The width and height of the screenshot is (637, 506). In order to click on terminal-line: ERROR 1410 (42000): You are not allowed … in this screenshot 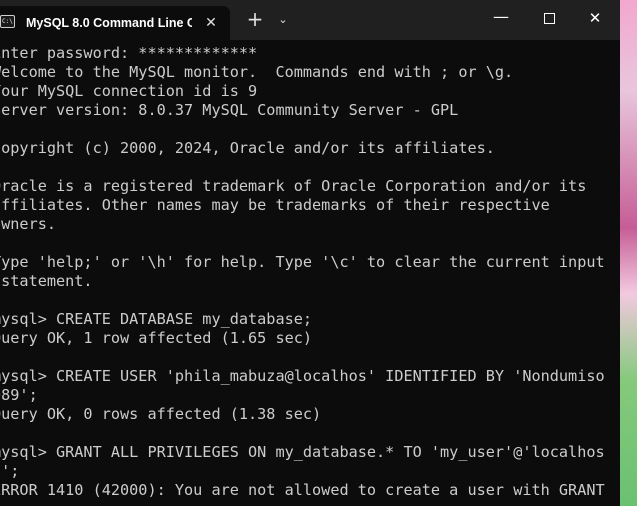, I will do `click(302, 490)`.